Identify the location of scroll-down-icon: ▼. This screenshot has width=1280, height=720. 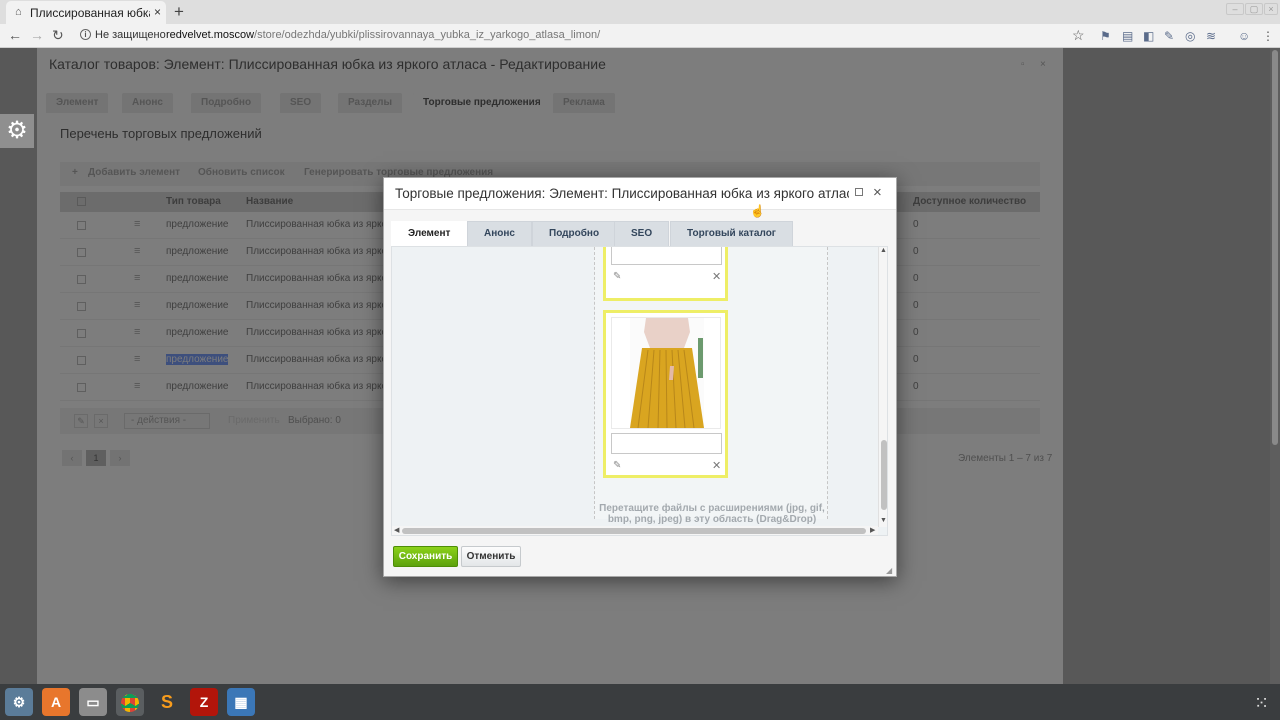
(883, 520).